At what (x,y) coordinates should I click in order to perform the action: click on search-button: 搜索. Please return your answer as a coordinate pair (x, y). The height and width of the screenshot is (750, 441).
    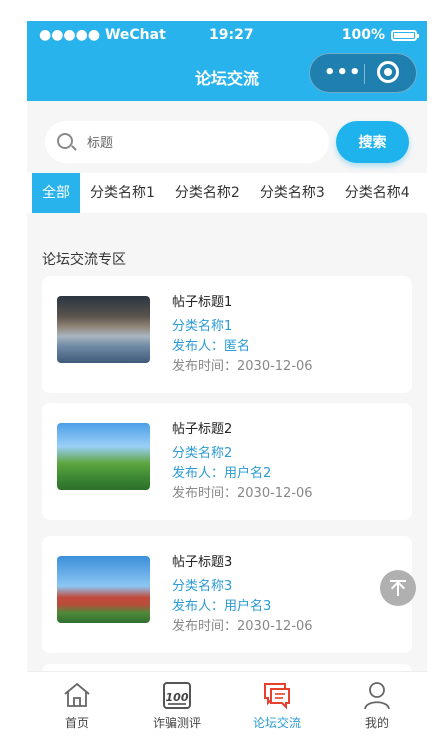
    Looking at the image, I should click on (372, 142).